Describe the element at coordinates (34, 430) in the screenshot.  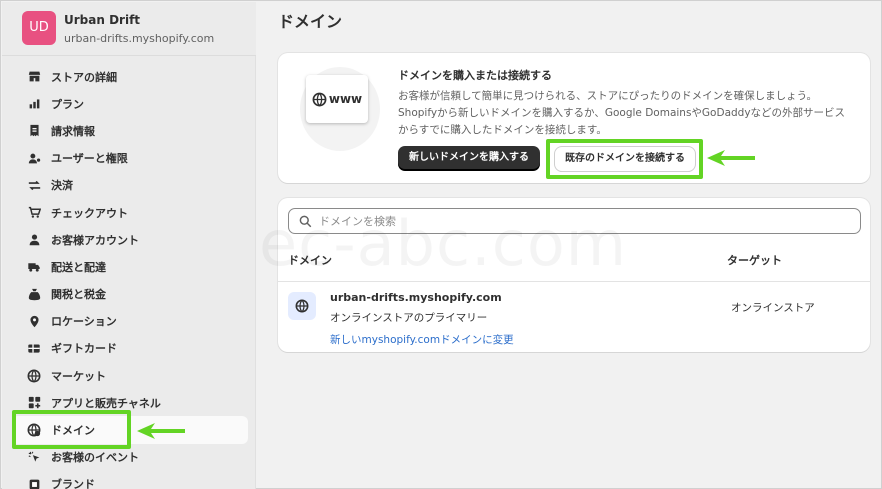
I see `globe-domain-icon` at that location.